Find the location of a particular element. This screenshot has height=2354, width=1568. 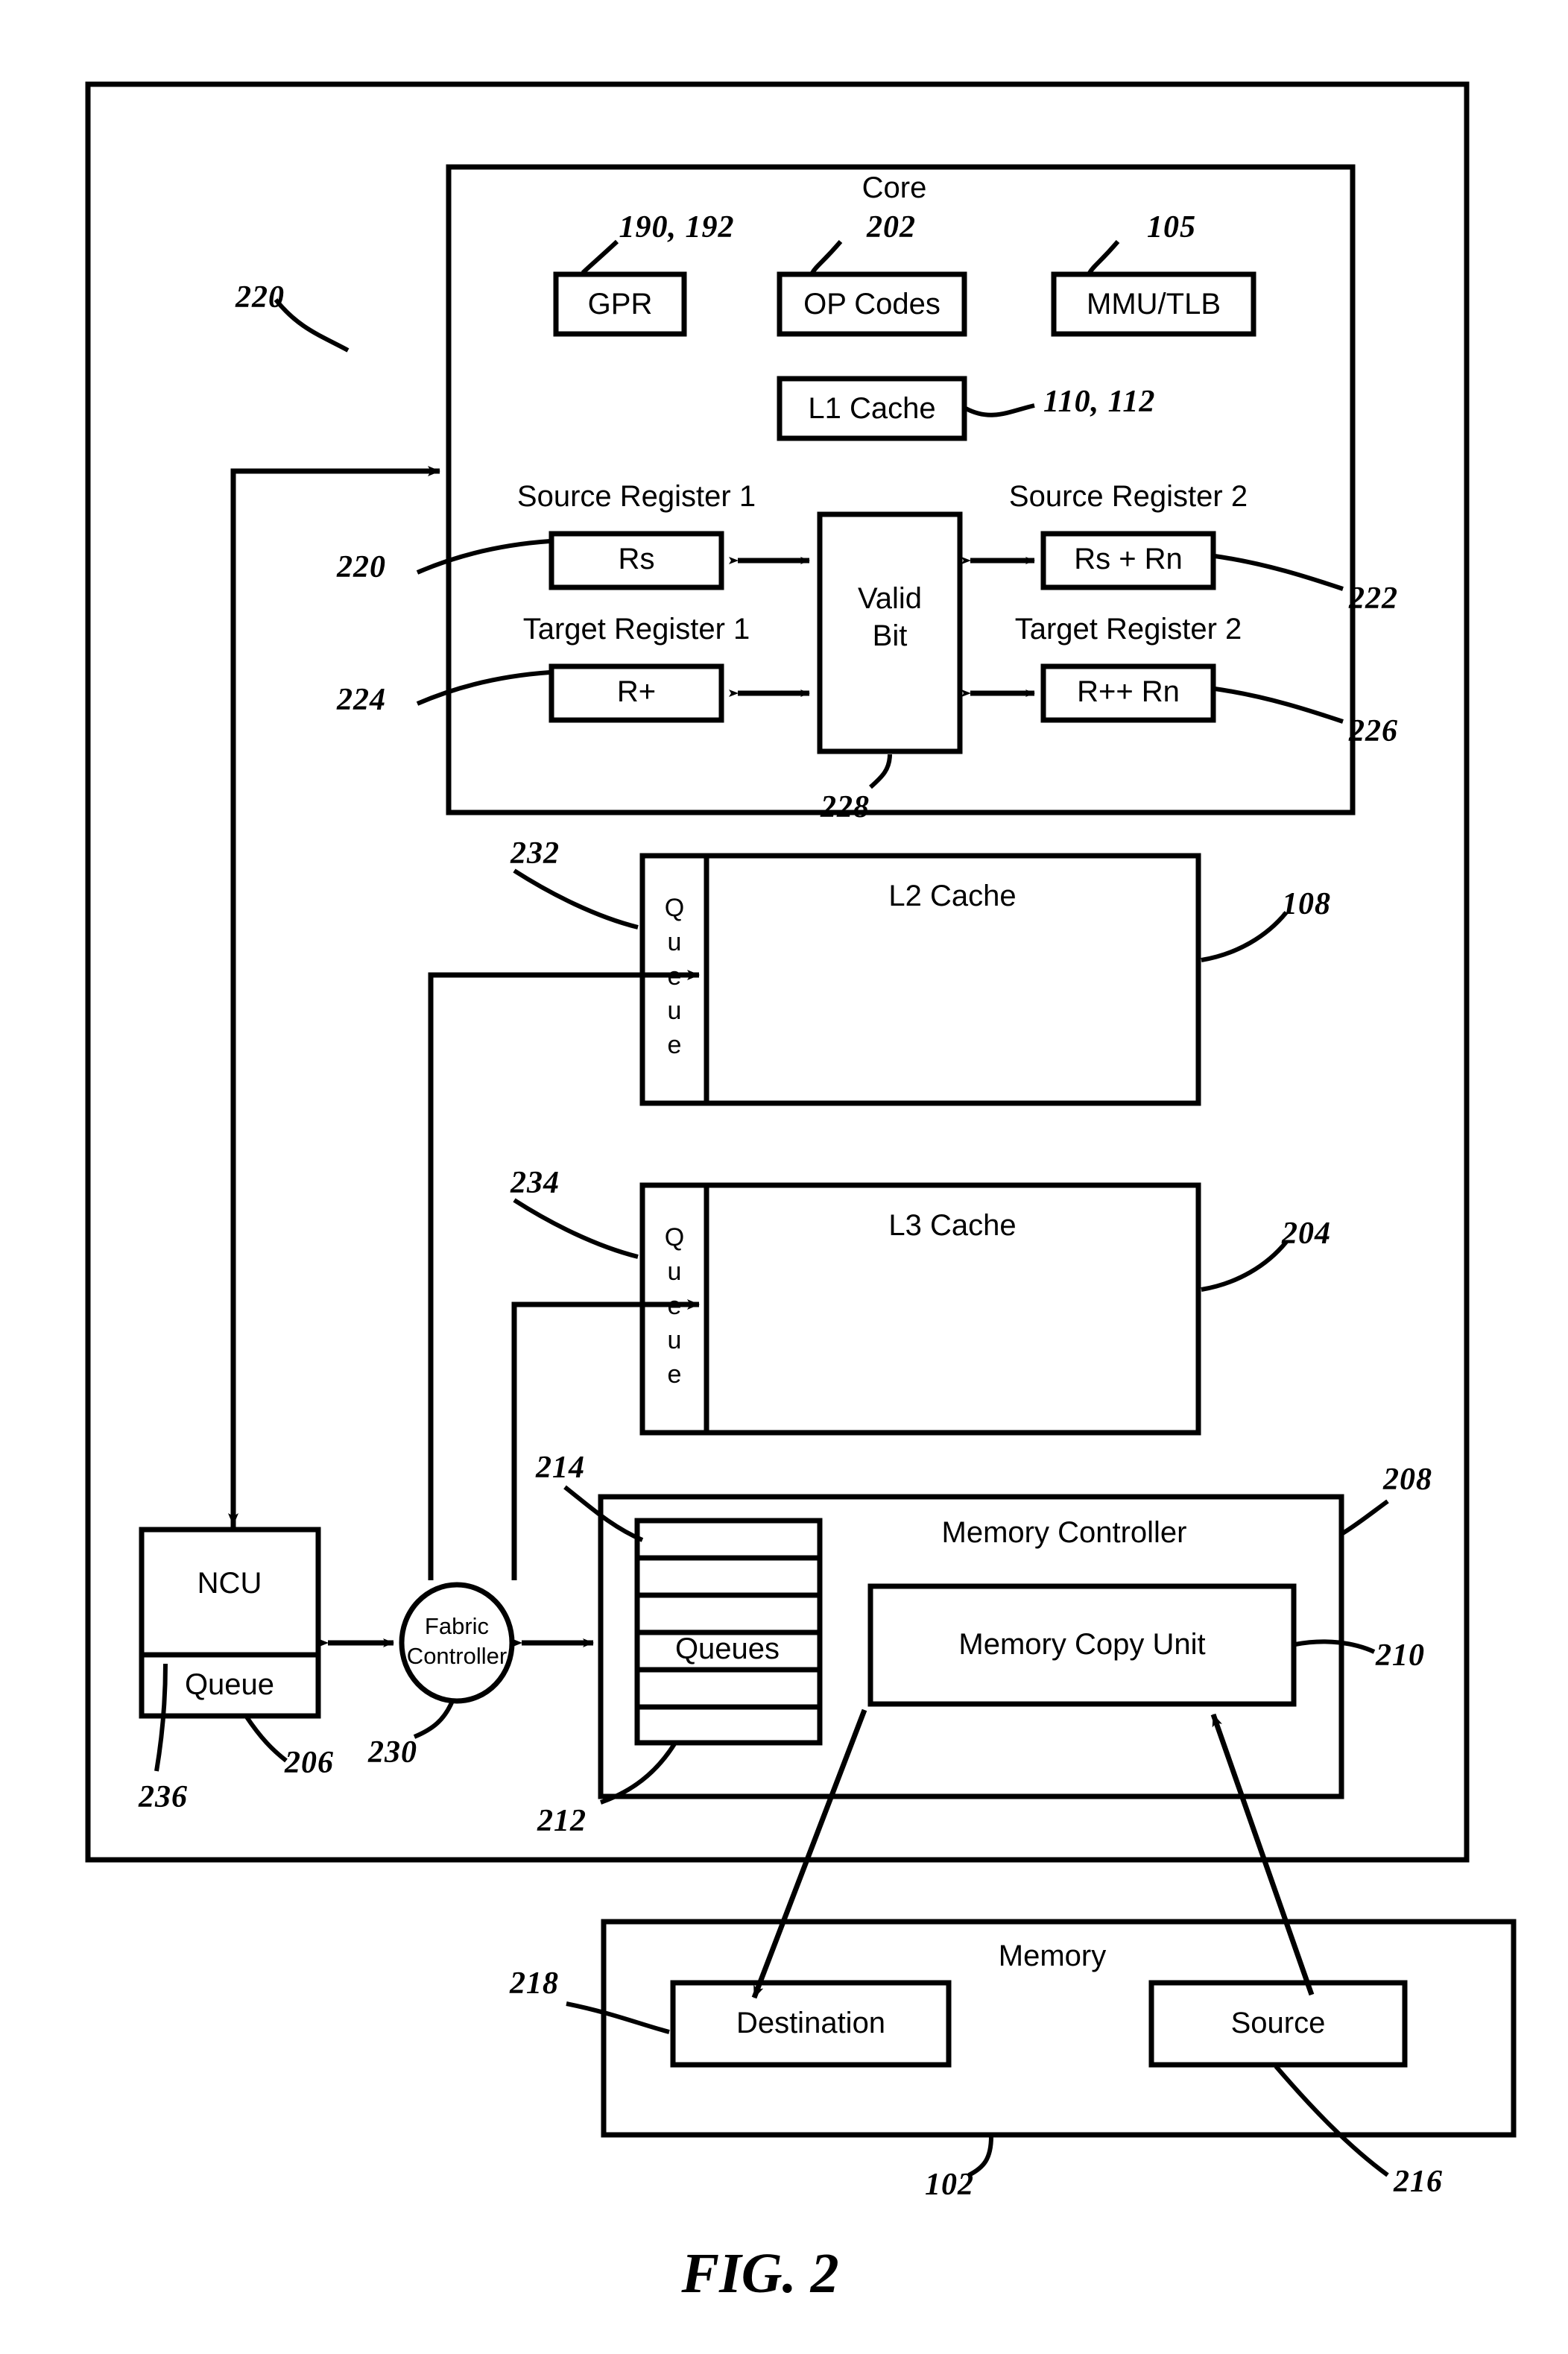

ref-105: 105 is located at coordinates (1171, 227).